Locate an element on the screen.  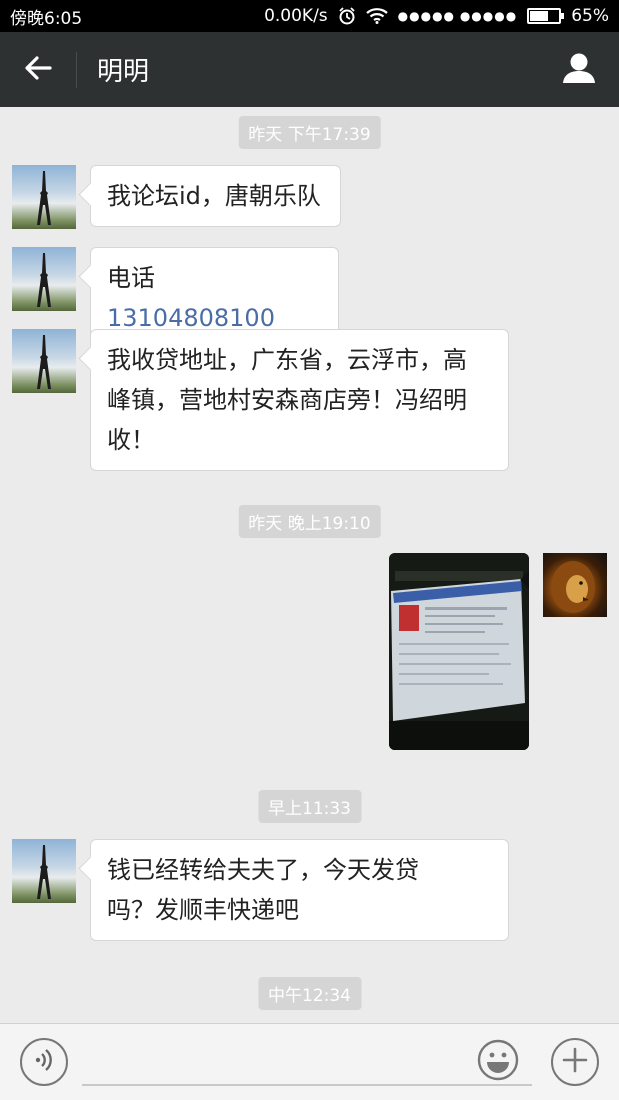
chat-header: 明明 is located at coordinates (309, 69).